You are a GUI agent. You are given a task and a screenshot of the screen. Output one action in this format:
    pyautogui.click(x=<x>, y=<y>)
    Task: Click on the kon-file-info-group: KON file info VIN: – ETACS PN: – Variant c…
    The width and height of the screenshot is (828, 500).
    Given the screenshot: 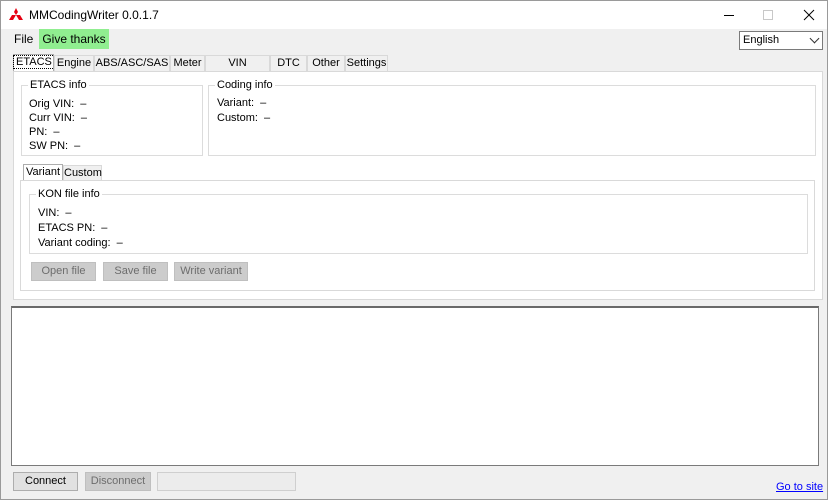 What is the action you would take?
    pyautogui.click(x=418, y=221)
    